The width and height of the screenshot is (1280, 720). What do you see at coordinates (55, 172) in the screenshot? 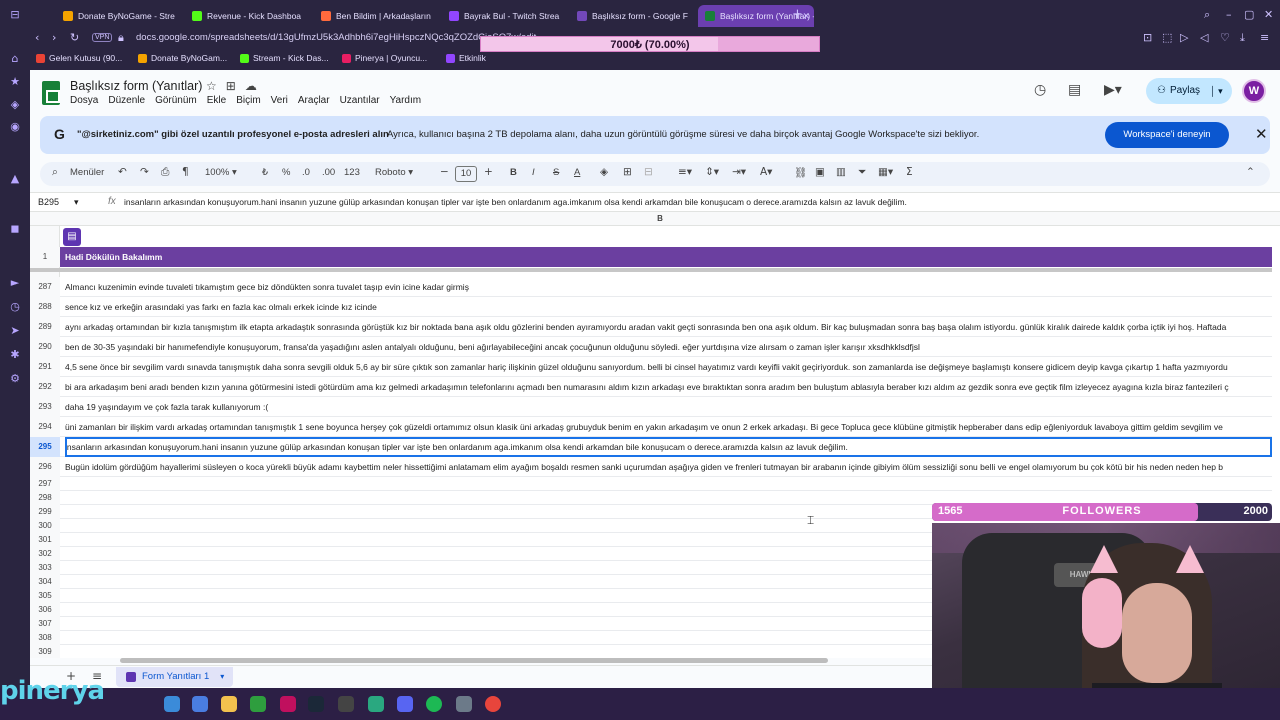
I see `search-icon: ⌕` at bounding box center [55, 172].